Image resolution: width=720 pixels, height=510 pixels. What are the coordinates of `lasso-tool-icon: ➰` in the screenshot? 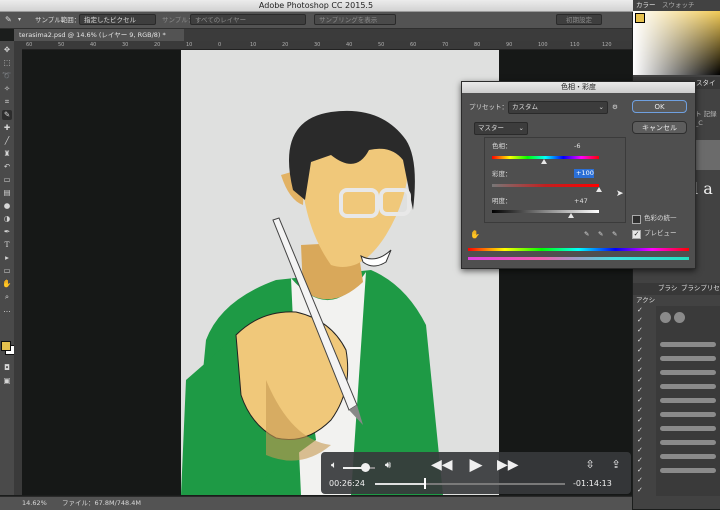 It's located at (7, 76).